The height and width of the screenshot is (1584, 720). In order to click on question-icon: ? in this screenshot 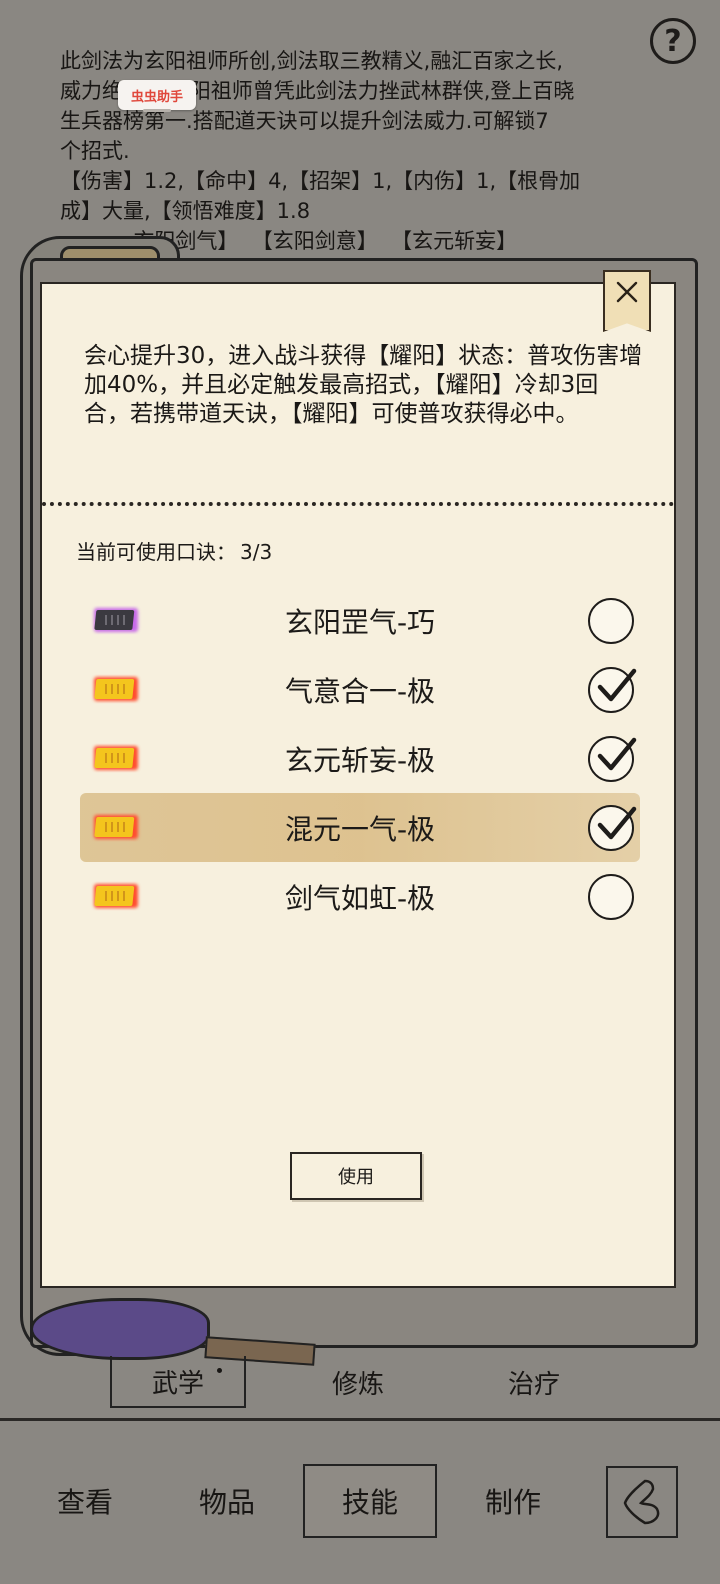, I will do `click(673, 41)`.